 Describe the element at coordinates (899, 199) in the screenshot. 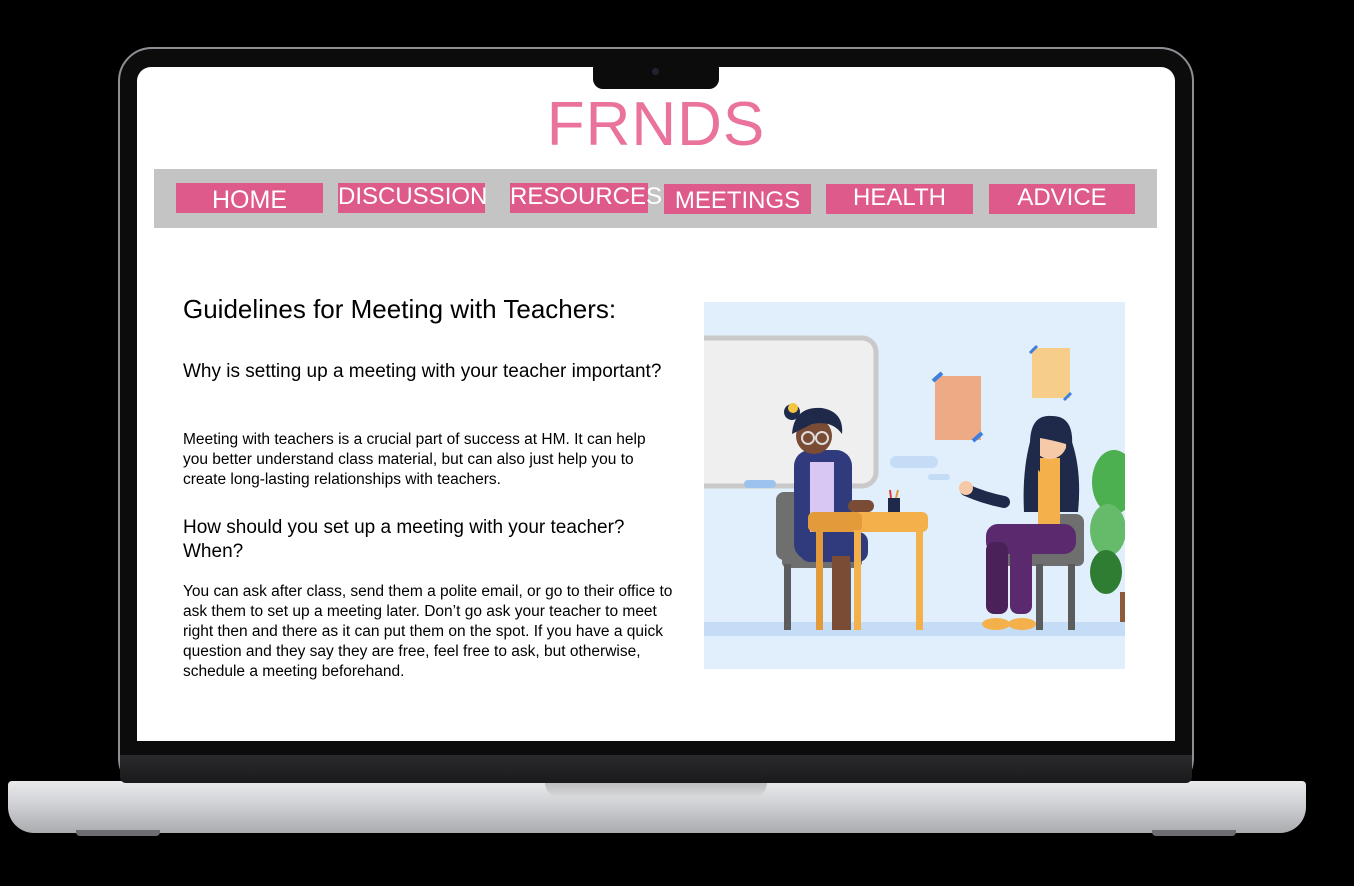

I see `nav-health: HEALTH` at that location.